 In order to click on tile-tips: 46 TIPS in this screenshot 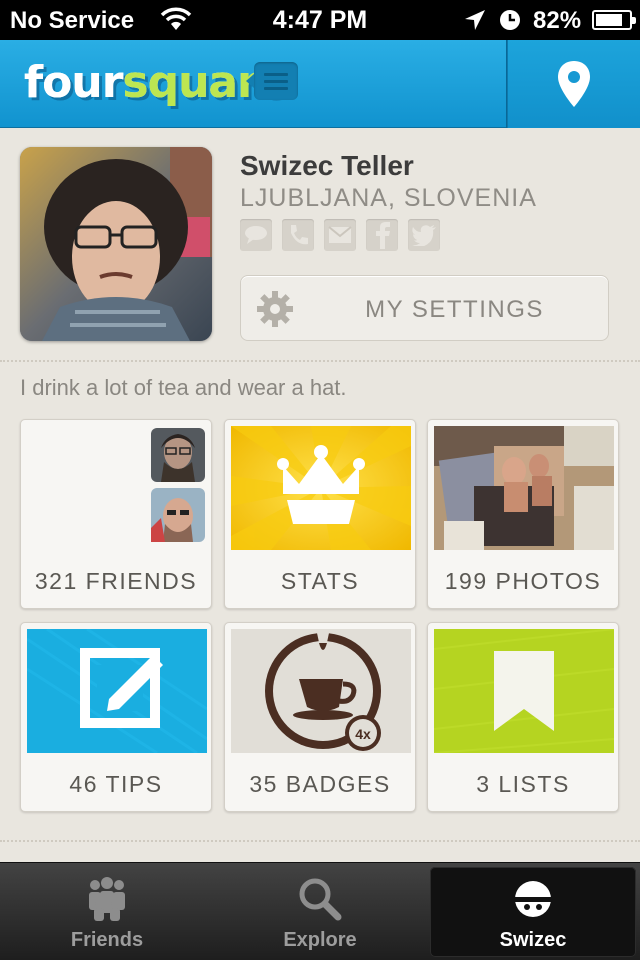, I will do `click(116, 717)`.